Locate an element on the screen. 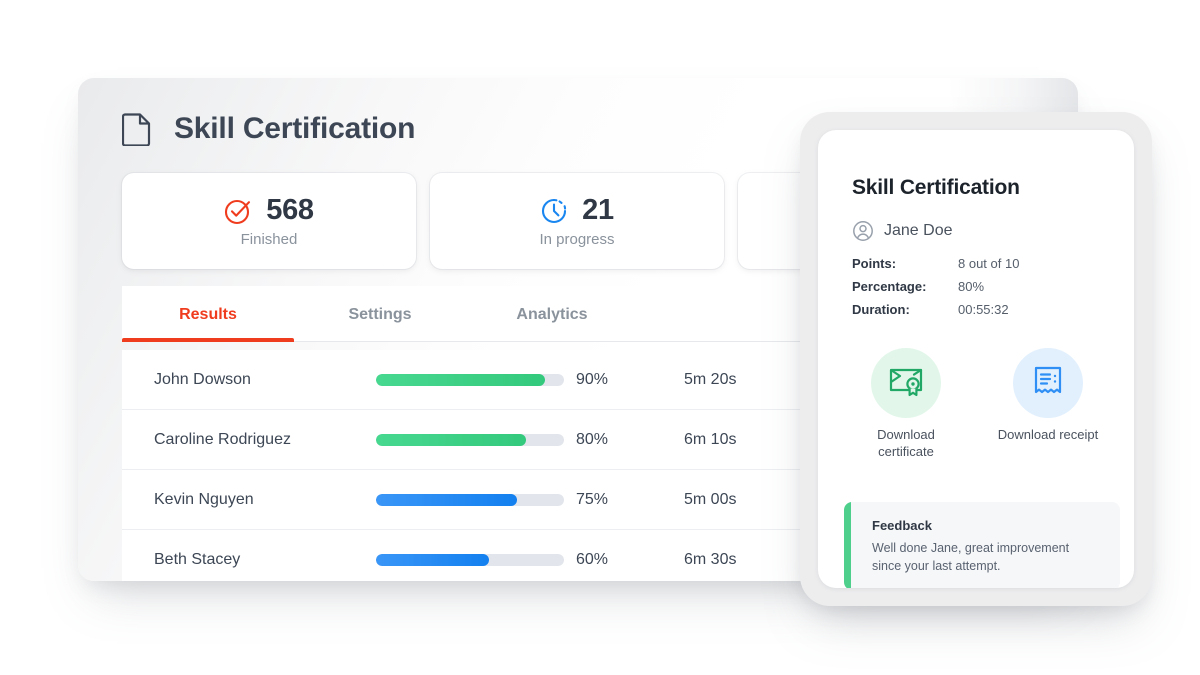 The height and width of the screenshot is (675, 1200). download-certificate-button: Download certificate is located at coordinates (906, 404).